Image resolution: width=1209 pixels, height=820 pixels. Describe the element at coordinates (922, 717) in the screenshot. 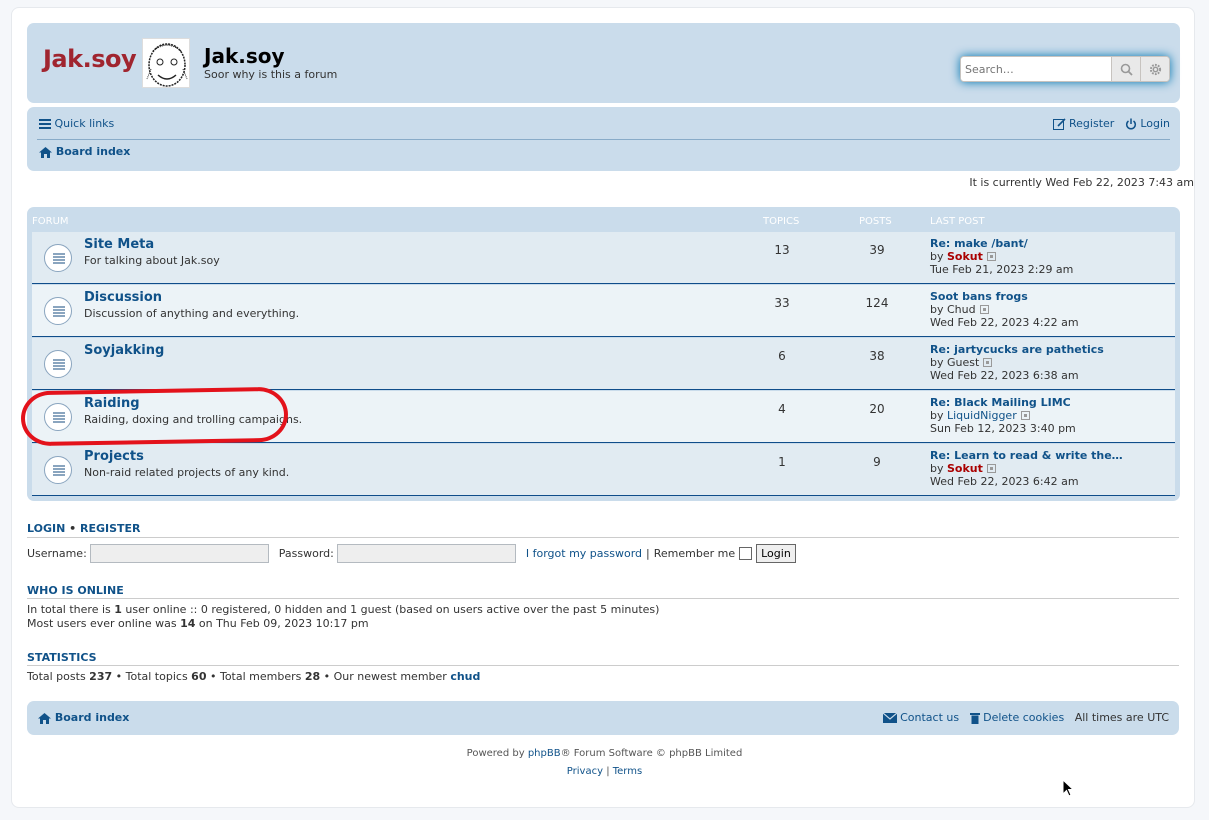

I see `contact-us-link: Contact us` at that location.